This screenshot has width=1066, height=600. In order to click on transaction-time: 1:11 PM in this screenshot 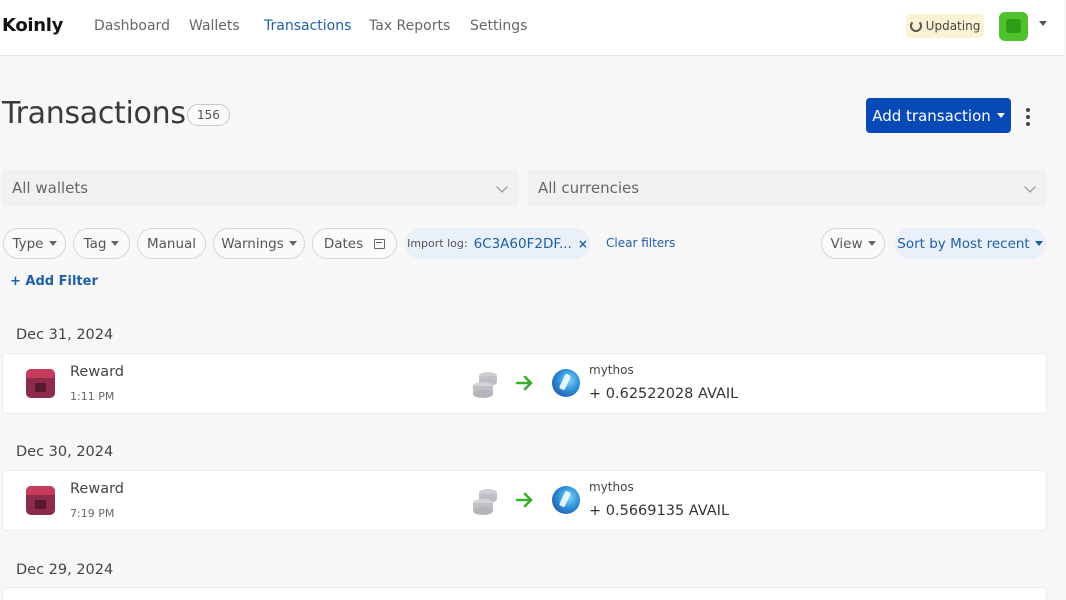, I will do `click(92, 396)`.